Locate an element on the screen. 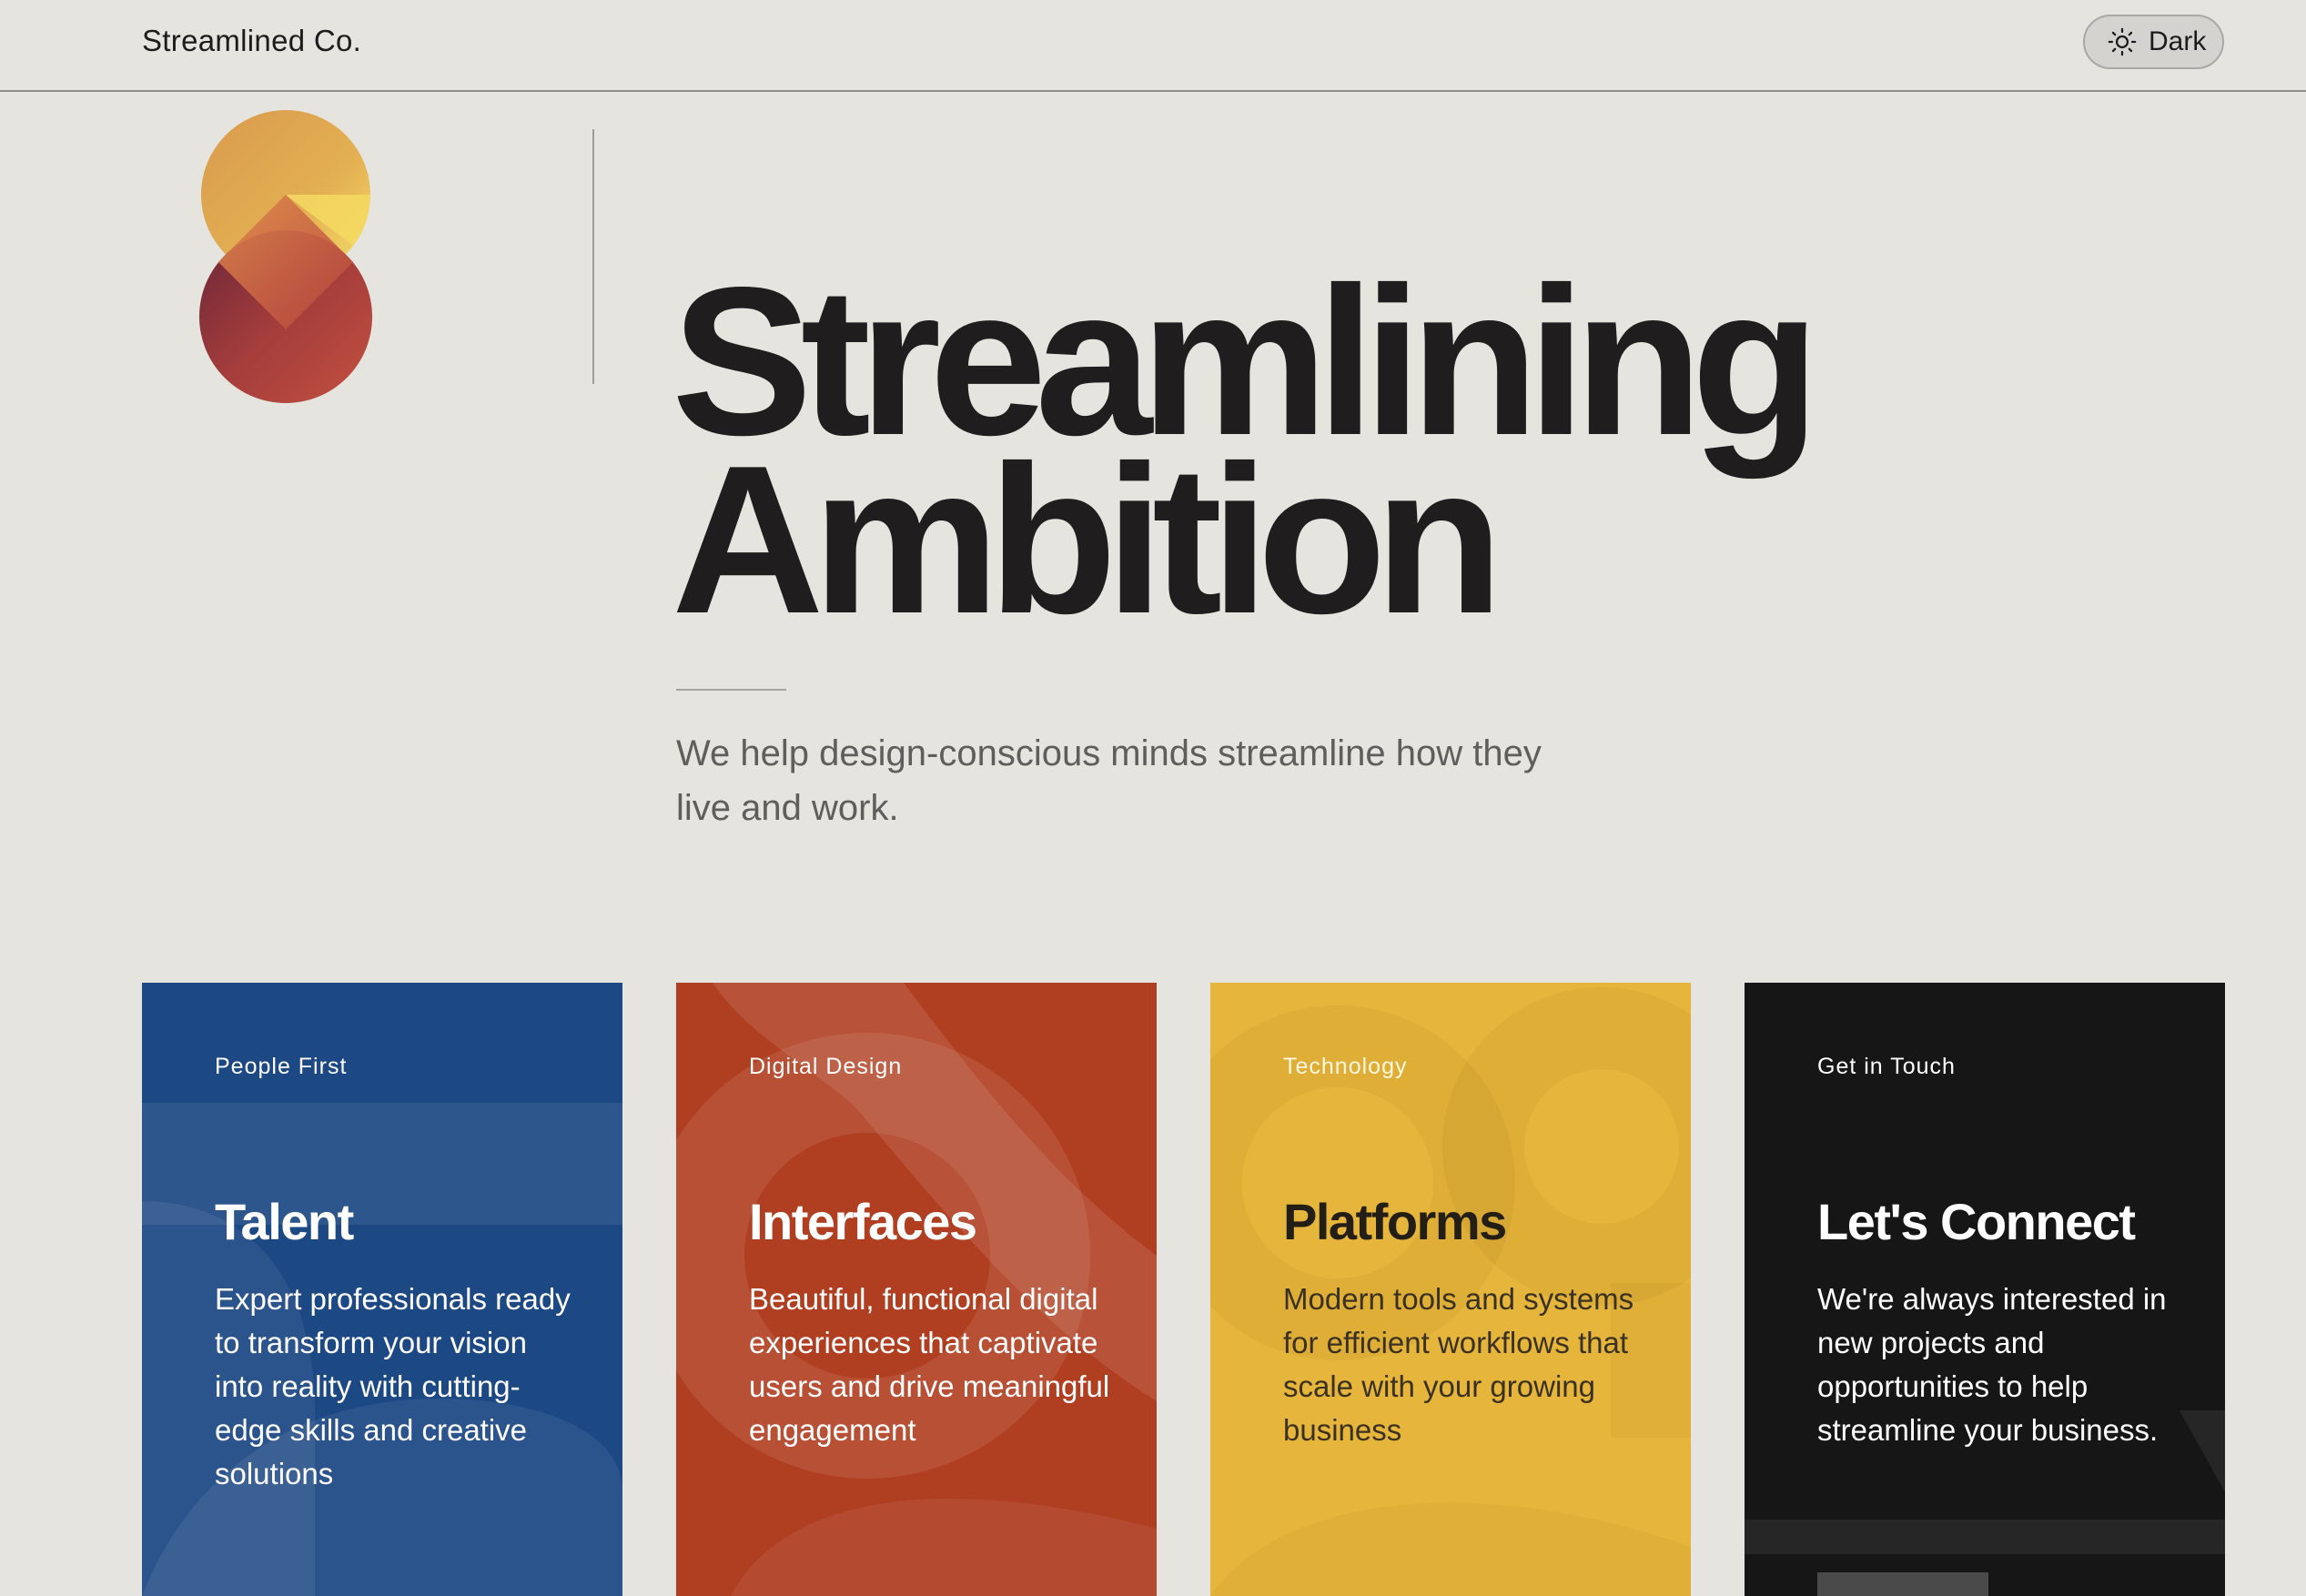  card-title: Let's Connect is located at coordinates (1977, 1221).